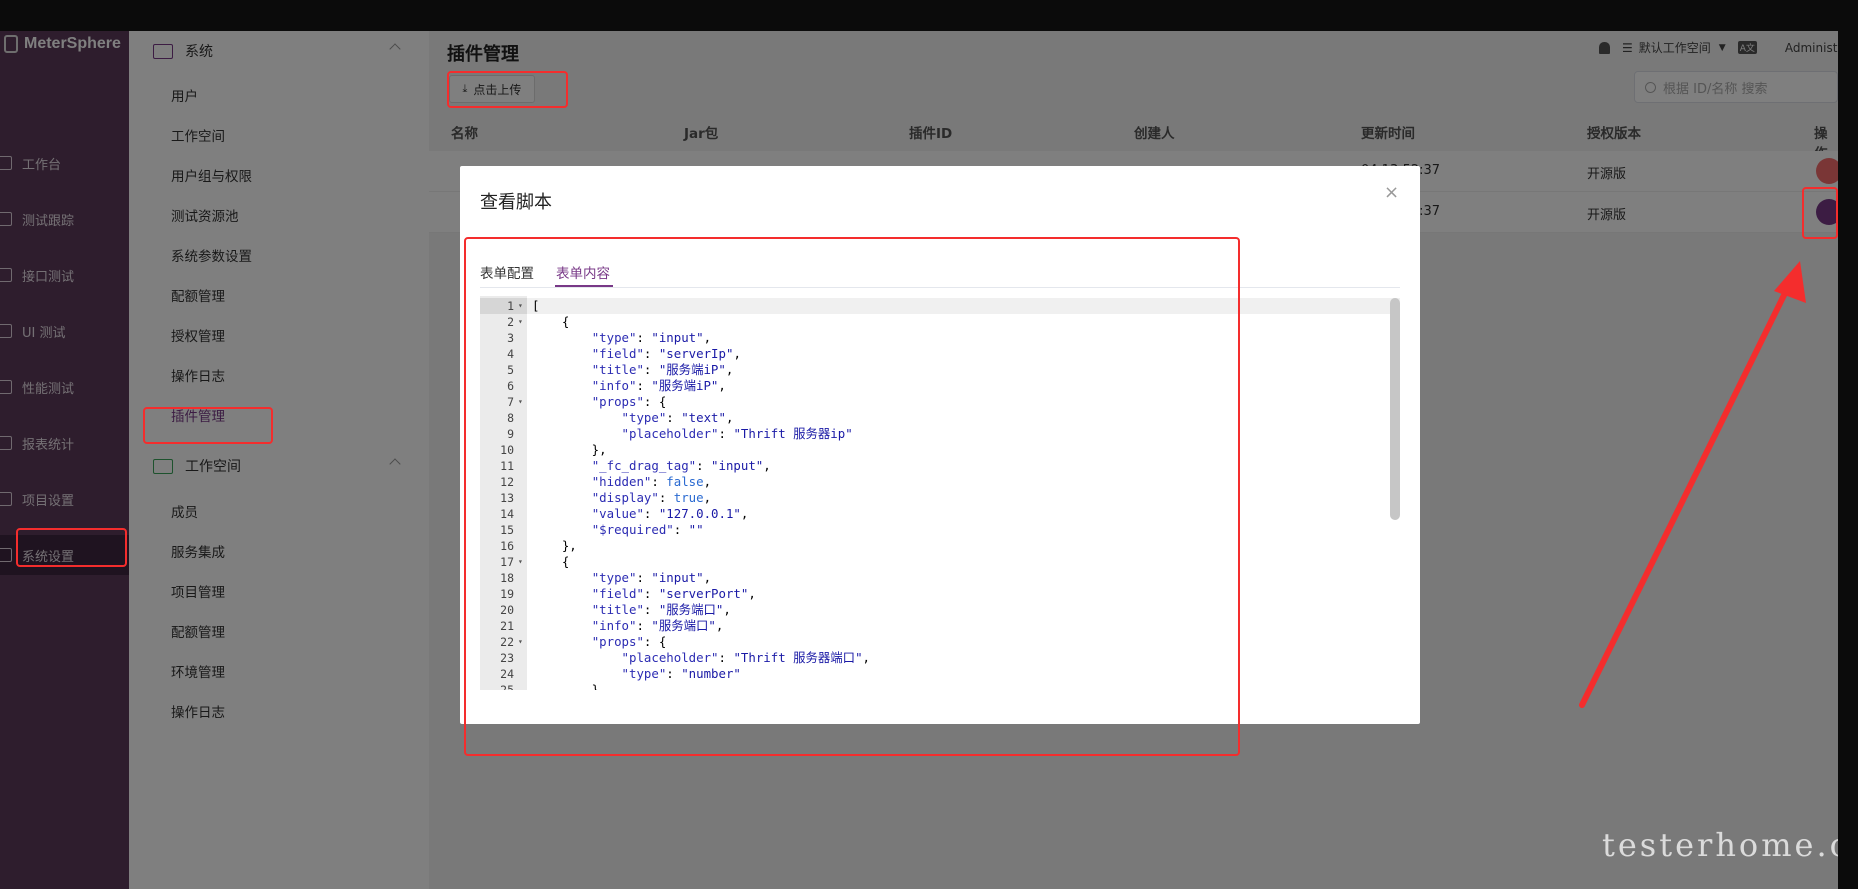 This screenshot has height=889, width=1858. What do you see at coordinates (208, 425) in the screenshot?
I see `annotation-plugin-menu-box` at bounding box center [208, 425].